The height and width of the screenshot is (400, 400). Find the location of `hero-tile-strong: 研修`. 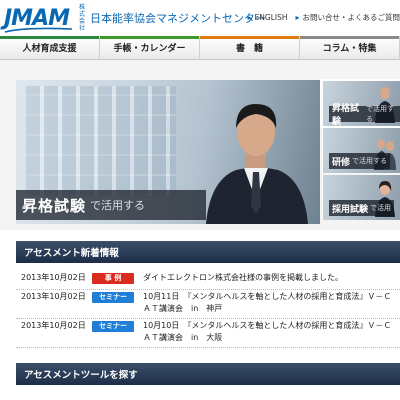

hero-tile-strong: 研修 is located at coordinates (341, 162).